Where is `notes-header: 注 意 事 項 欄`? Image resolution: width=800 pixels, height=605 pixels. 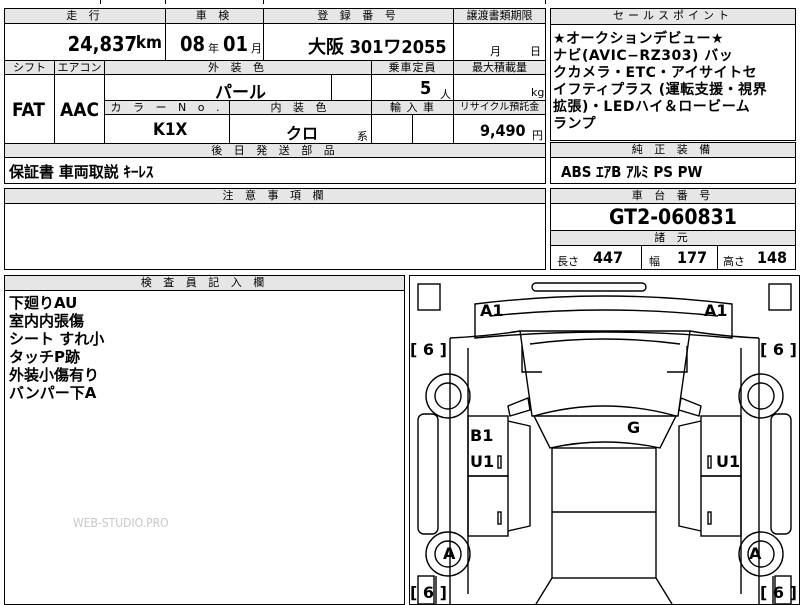
notes-header: 注 意 事 項 欄 is located at coordinates (275, 196).